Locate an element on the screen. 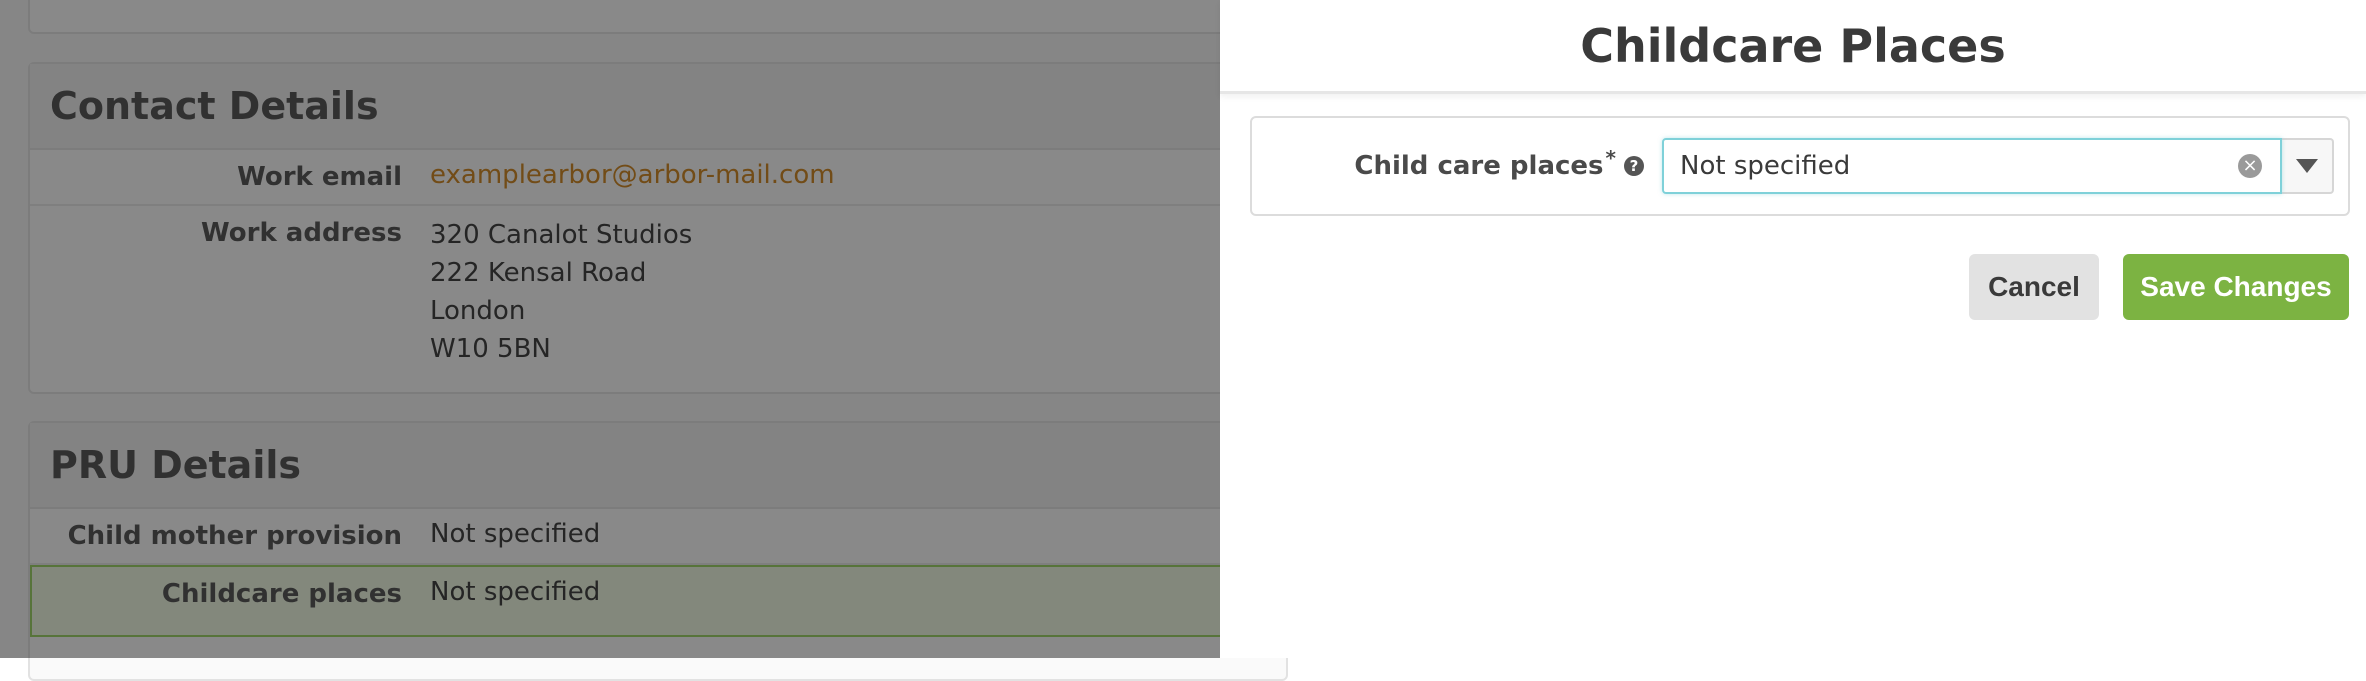  chevron-down-icon is located at coordinates (2307, 166).